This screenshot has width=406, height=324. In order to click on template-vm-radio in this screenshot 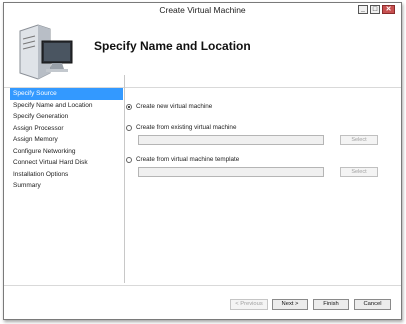, I will do `click(129, 159)`.